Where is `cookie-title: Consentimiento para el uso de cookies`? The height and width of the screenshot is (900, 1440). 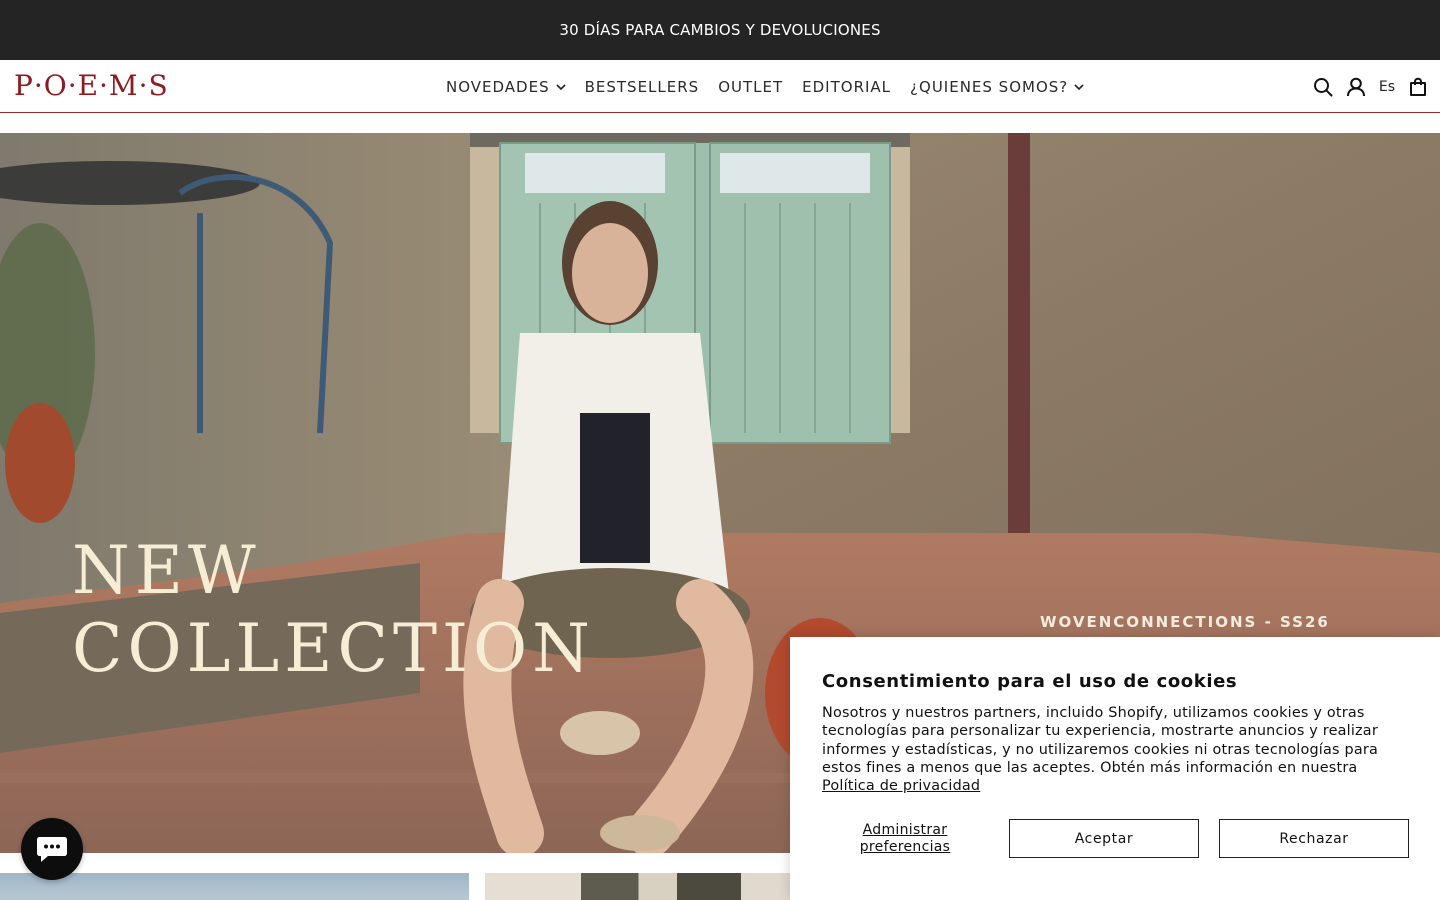 cookie-title: Consentimiento para el uso de cookies is located at coordinates (1030, 681).